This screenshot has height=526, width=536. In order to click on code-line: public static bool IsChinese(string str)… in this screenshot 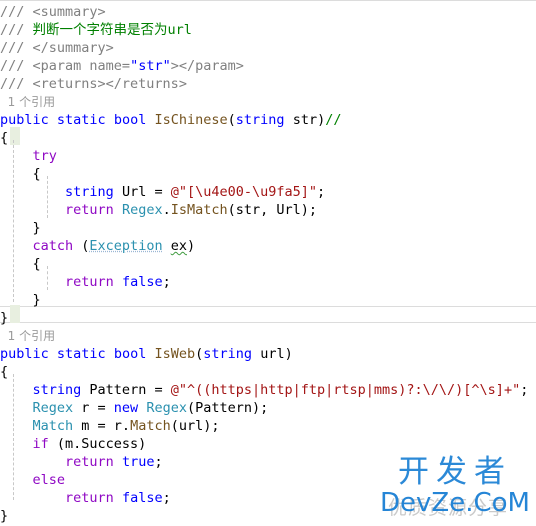, I will do `click(268, 120)`.